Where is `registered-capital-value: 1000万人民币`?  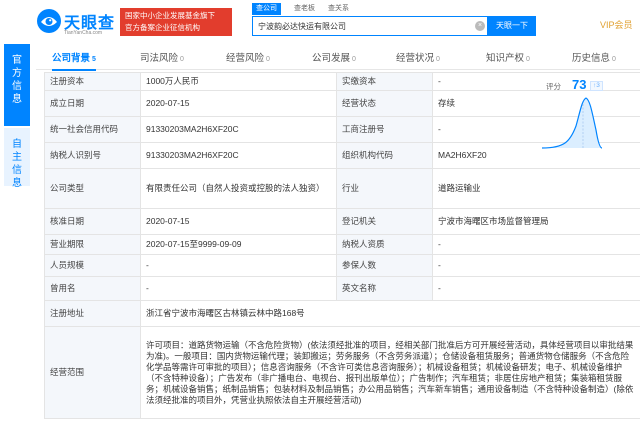 registered-capital-value: 1000万人民币 is located at coordinates (238, 81).